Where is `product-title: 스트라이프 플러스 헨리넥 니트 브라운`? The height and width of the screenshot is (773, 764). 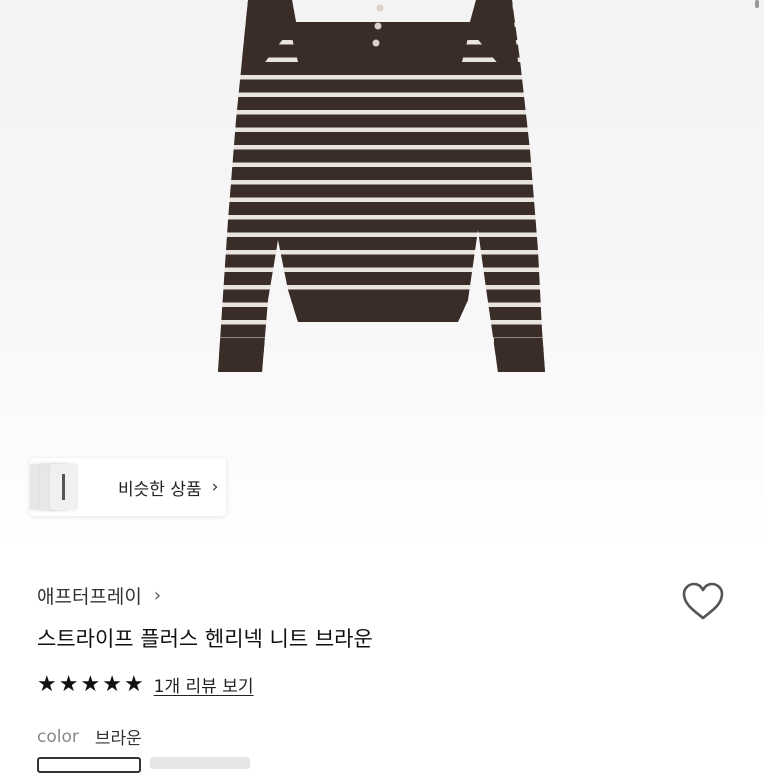 product-title: 스트라이프 플러스 헨리넥 니트 브라운 is located at coordinates (205, 639).